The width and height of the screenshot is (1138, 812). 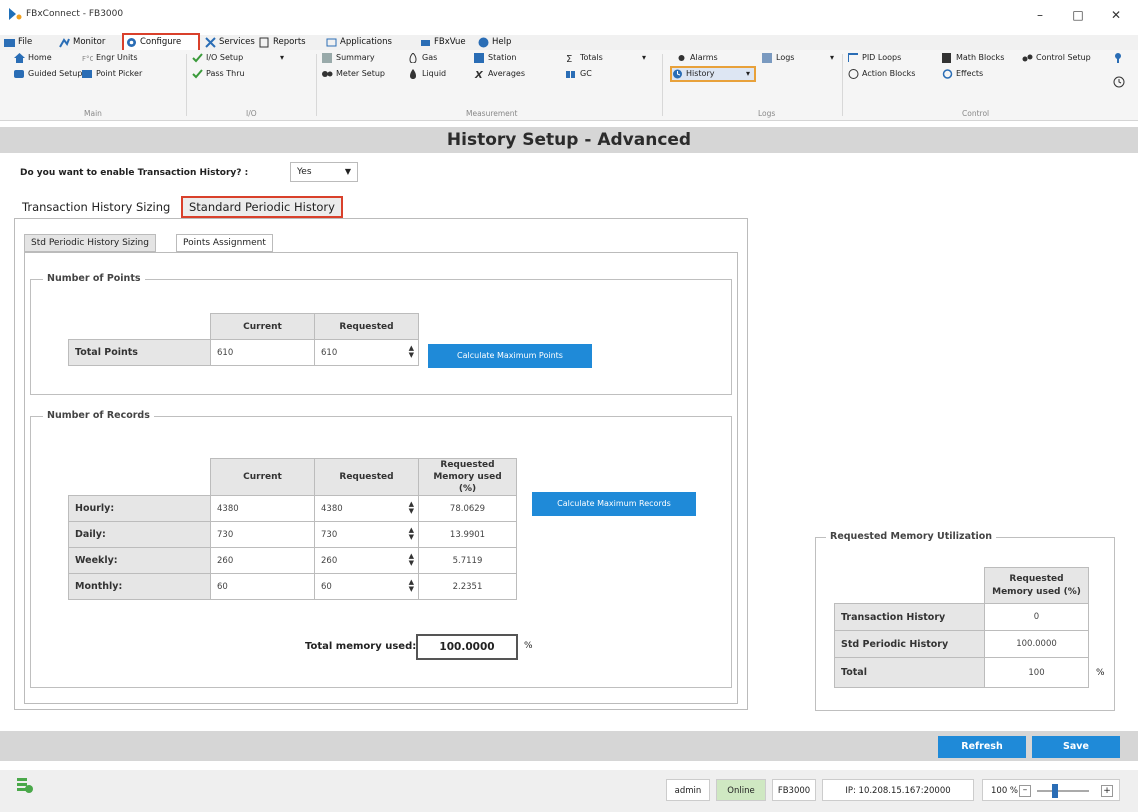 I want to click on memory-util-row-label: Std Periodic History, so click(x=909, y=644).